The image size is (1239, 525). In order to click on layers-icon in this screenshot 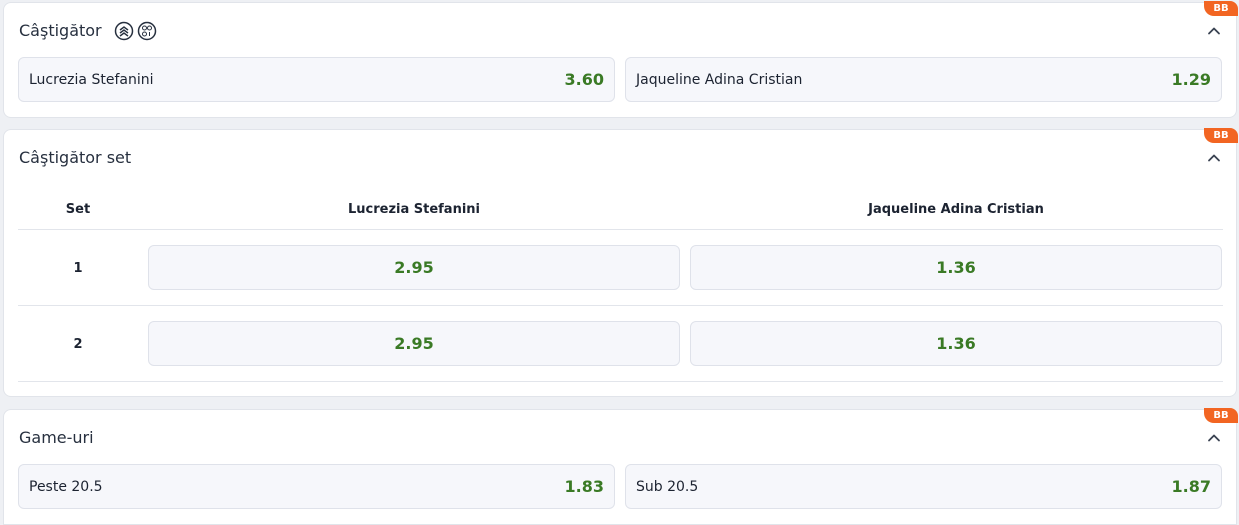, I will do `click(123, 31)`.